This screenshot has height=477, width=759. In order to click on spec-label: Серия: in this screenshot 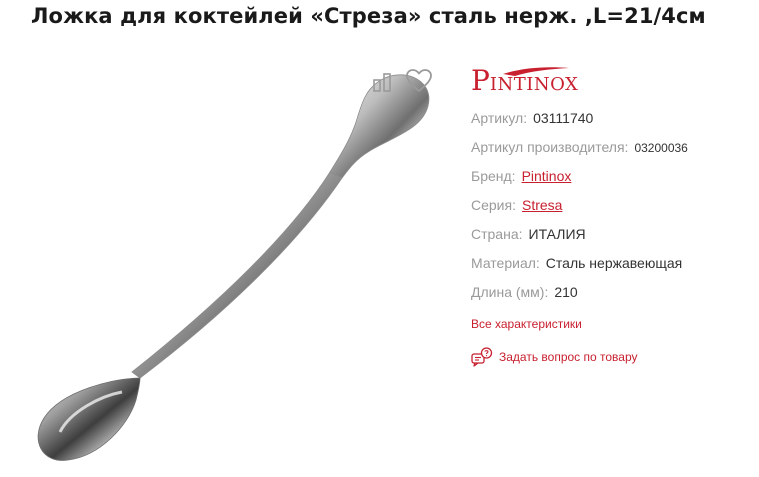, I will do `click(493, 205)`.